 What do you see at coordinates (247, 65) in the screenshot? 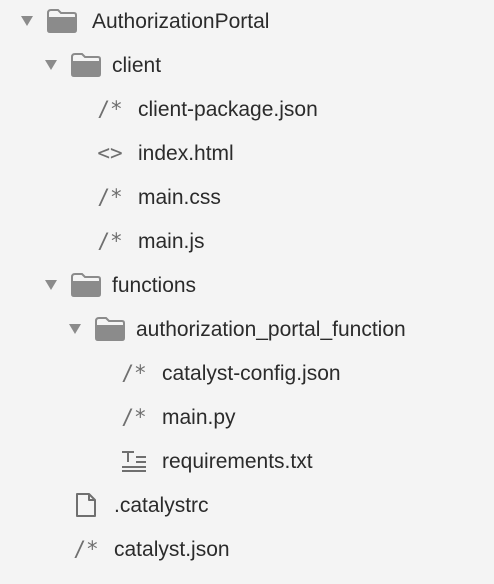
I see `tree-item-client: client` at bounding box center [247, 65].